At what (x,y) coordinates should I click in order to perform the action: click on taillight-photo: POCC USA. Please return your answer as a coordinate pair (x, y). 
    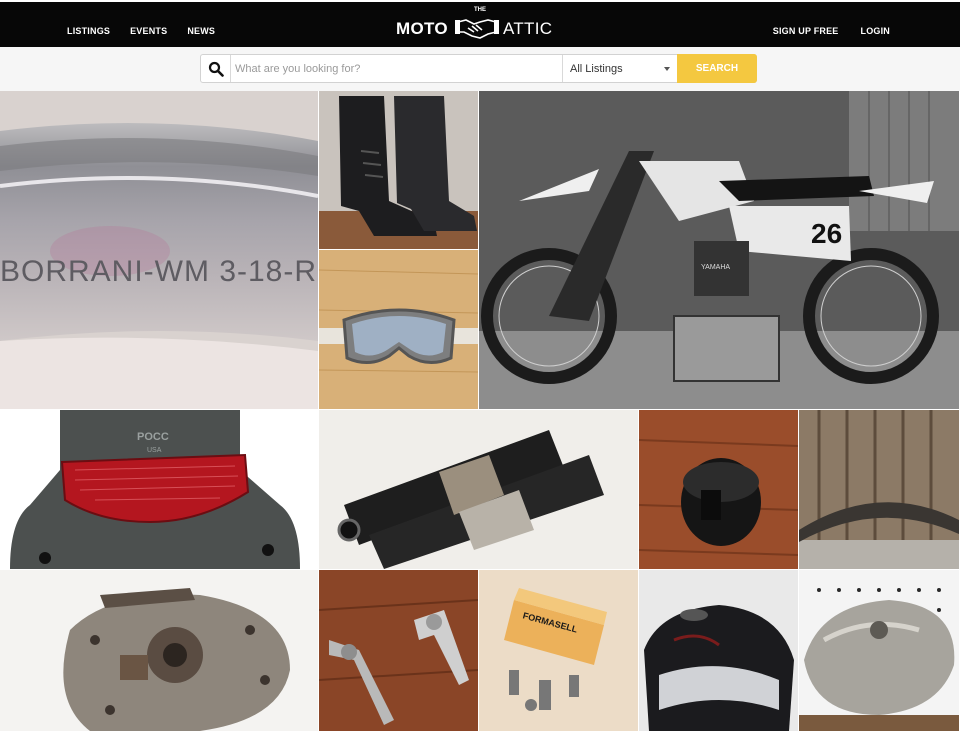
    Looking at the image, I should click on (159, 489).